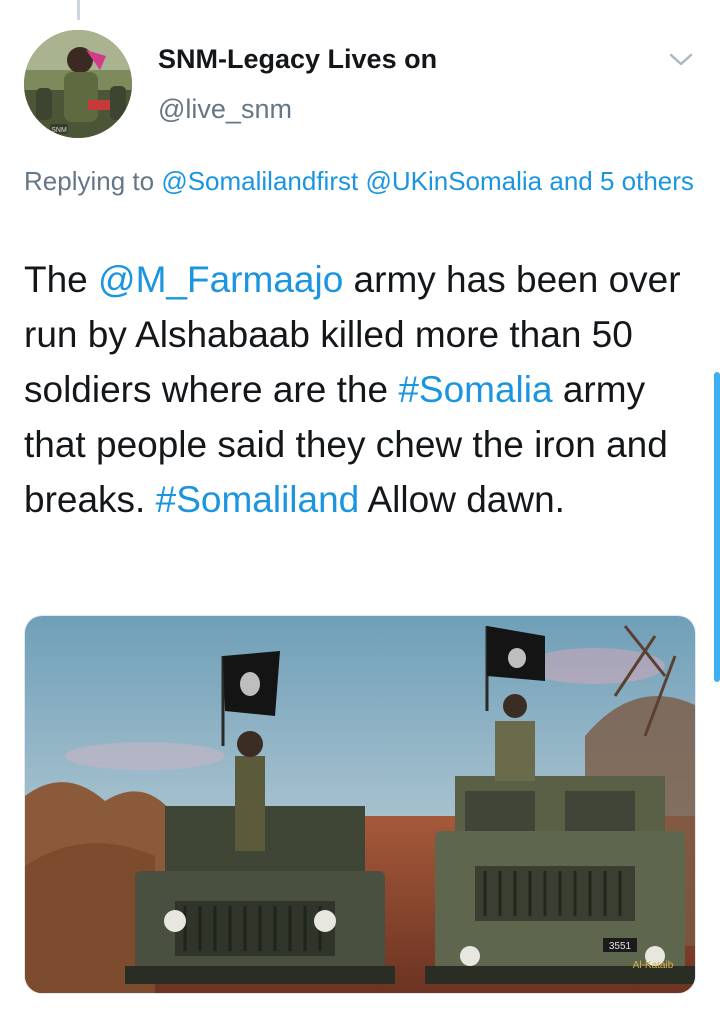  Describe the element at coordinates (225, 109) in the screenshot. I see `author-handle: @live_snm` at that location.